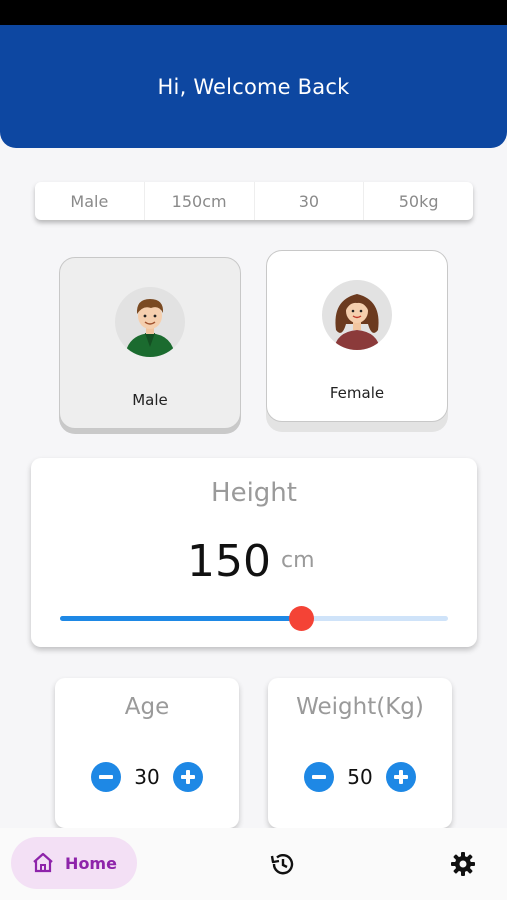 The image size is (507, 900). I want to click on weight-title: Weight(Kg), so click(360, 707).